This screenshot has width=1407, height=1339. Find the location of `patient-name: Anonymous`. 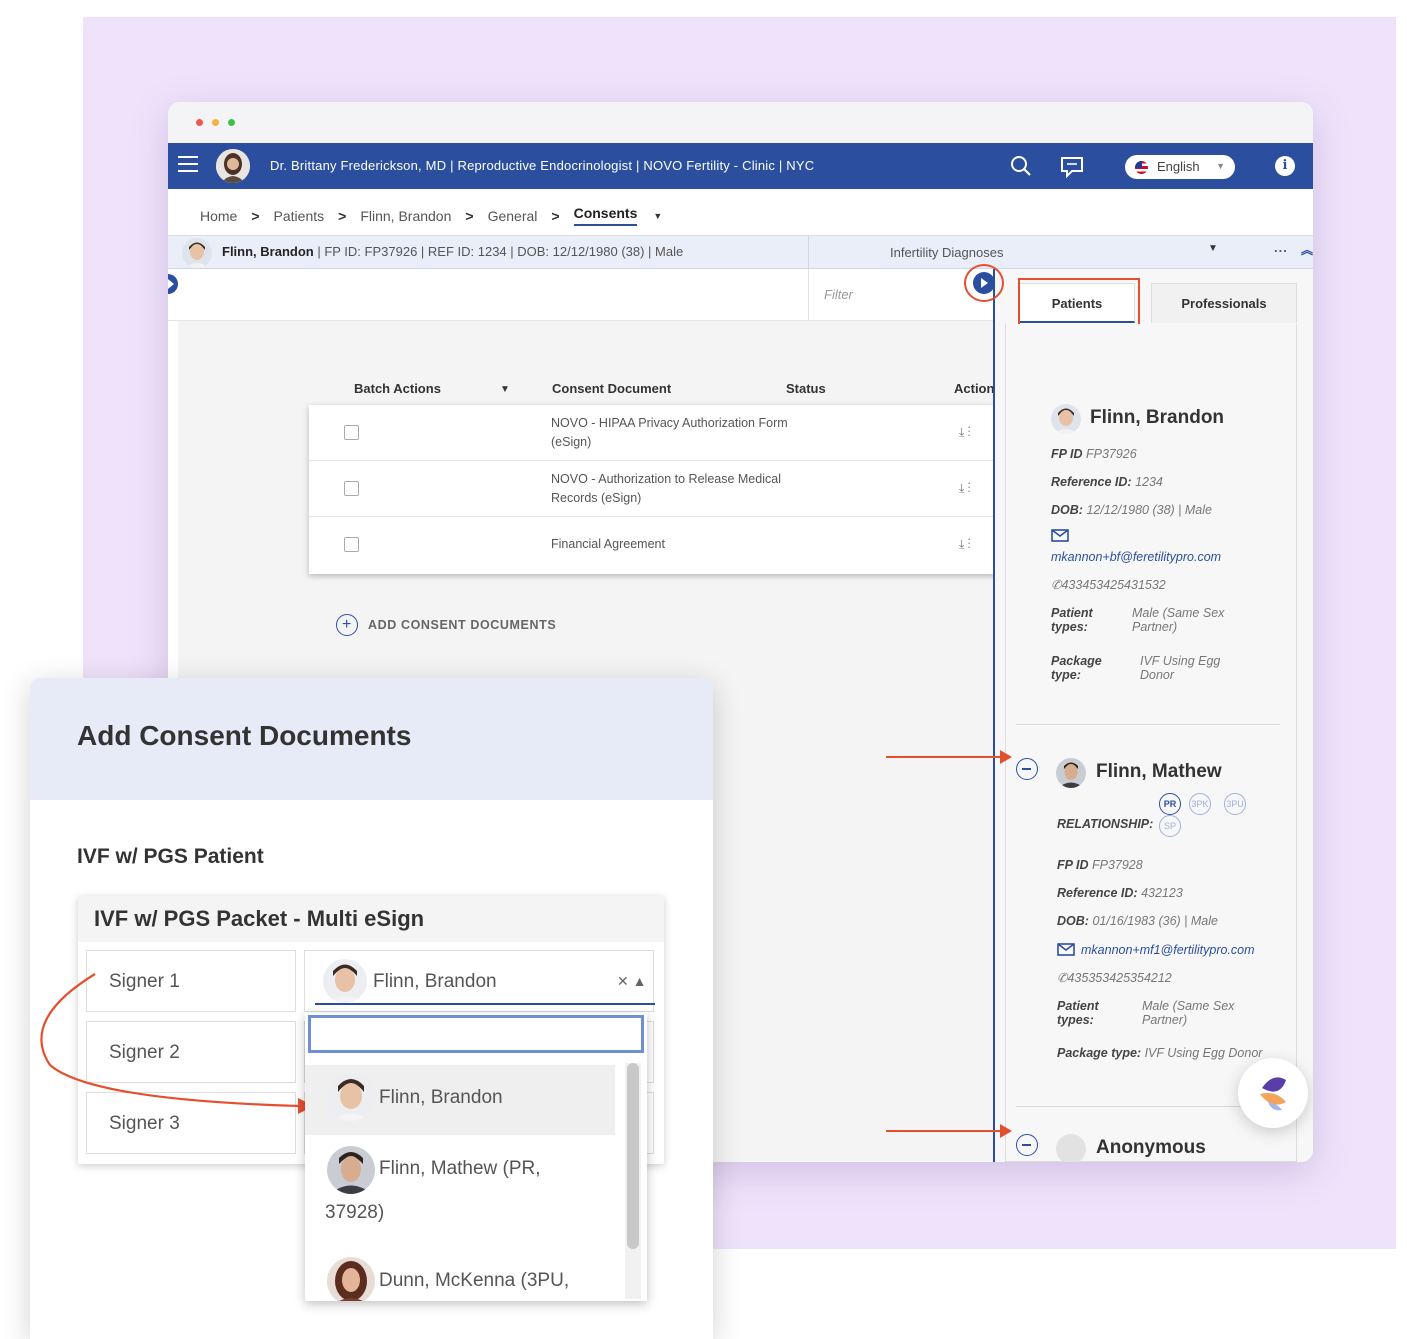

patient-name: Anonymous is located at coordinates (1151, 1148).